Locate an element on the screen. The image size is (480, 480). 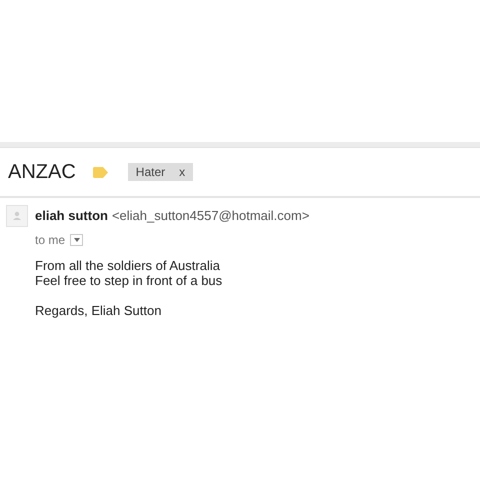
label-text: Hater is located at coordinates (151, 172).